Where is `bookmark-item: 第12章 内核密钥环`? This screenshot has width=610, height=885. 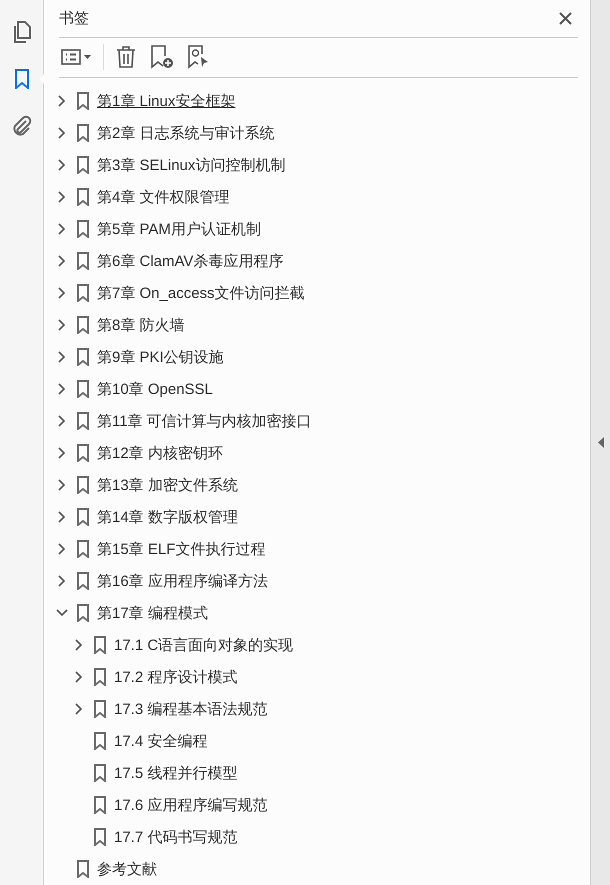 bookmark-item: 第12章 内核密钥环 is located at coordinates (160, 453).